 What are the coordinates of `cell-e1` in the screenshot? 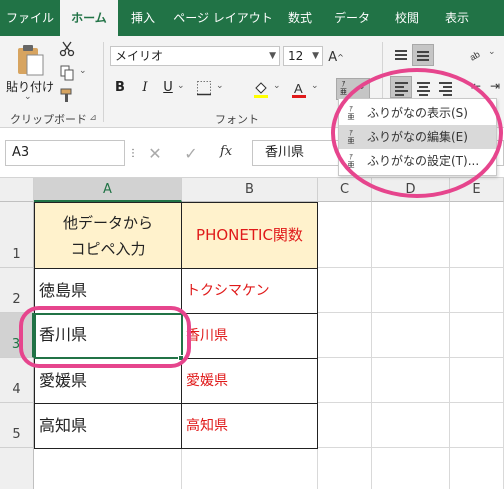 It's located at (477, 235).